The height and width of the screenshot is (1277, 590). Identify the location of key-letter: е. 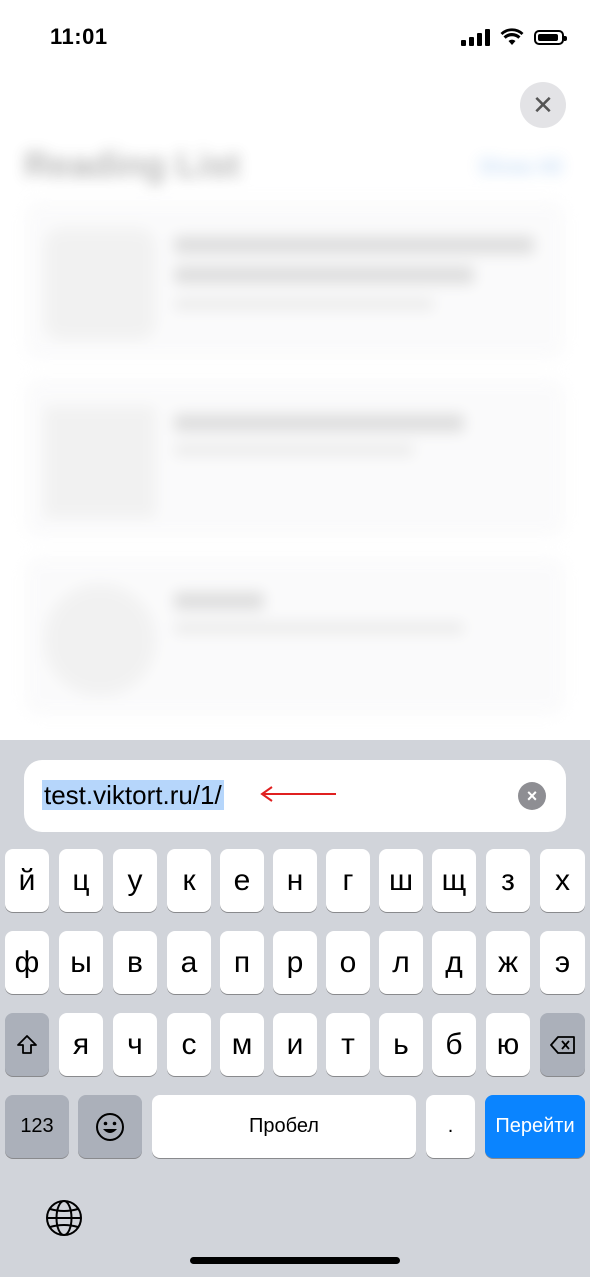
(242, 880).